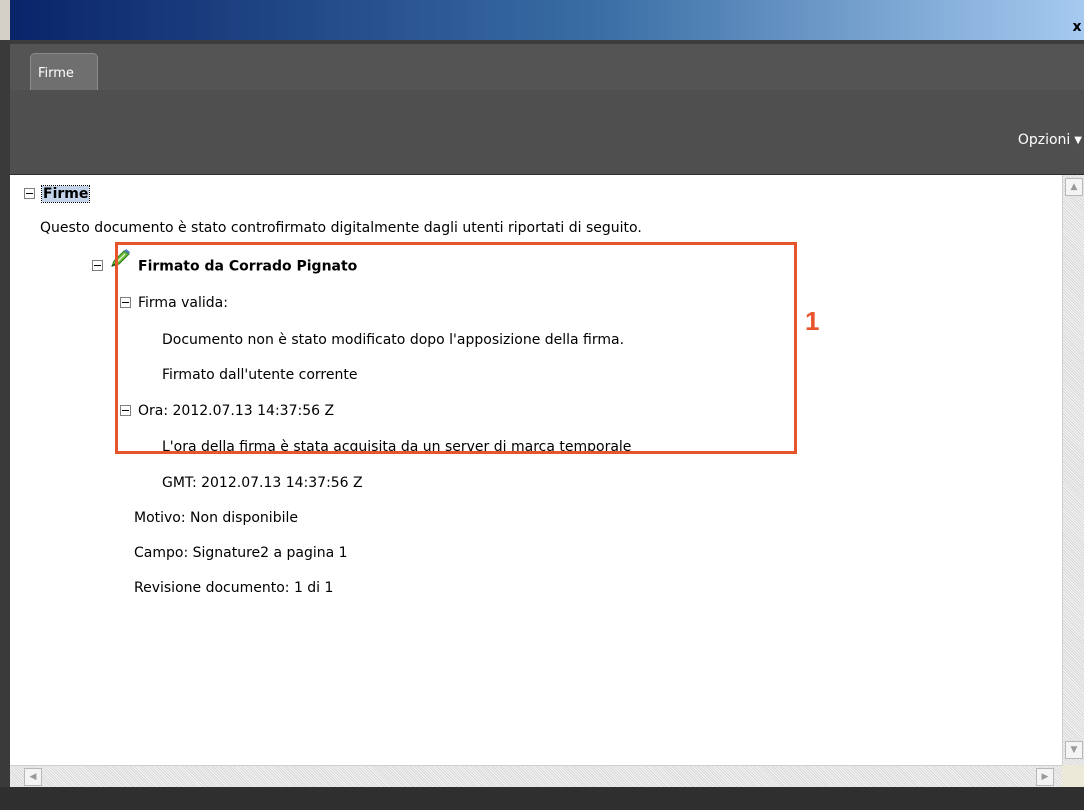  Describe the element at coordinates (1073, 776) in the screenshot. I see `scrollbar-corner` at that location.